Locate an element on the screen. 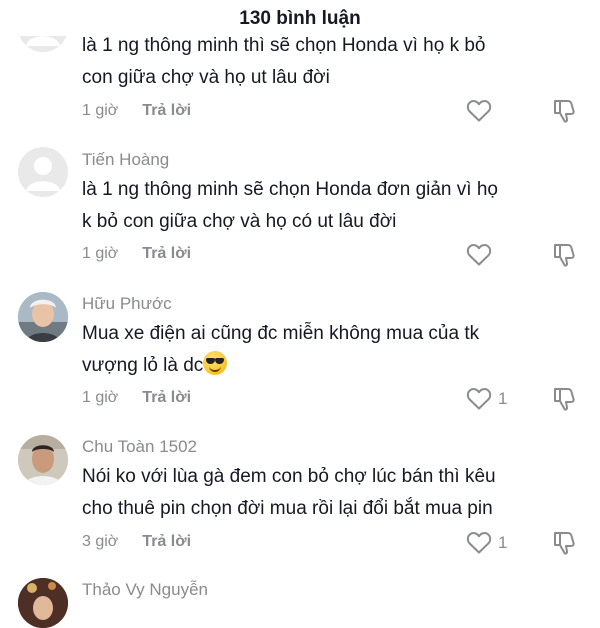 This screenshot has height=628, width=600. comment-meta: 3 giờ Trả lời is located at coordinates (136, 542).